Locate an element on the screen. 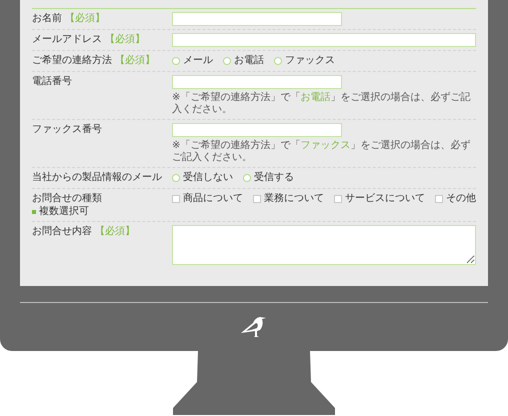 The height and width of the screenshot is (416, 508). radio-option: 受信しない is located at coordinates (202, 178).